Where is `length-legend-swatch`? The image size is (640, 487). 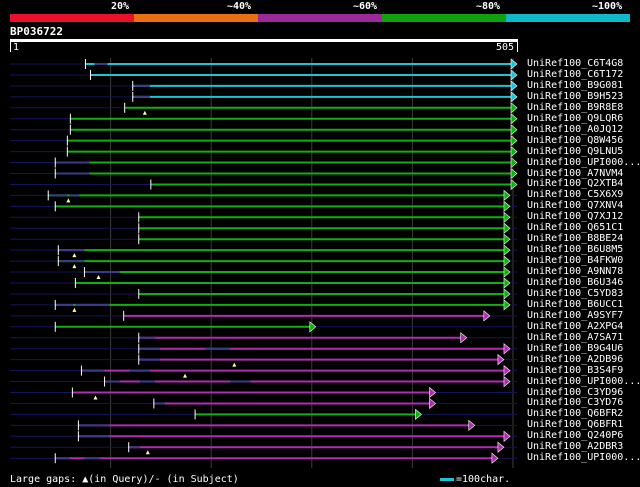
length-legend-swatch is located at coordinates (447, 479).